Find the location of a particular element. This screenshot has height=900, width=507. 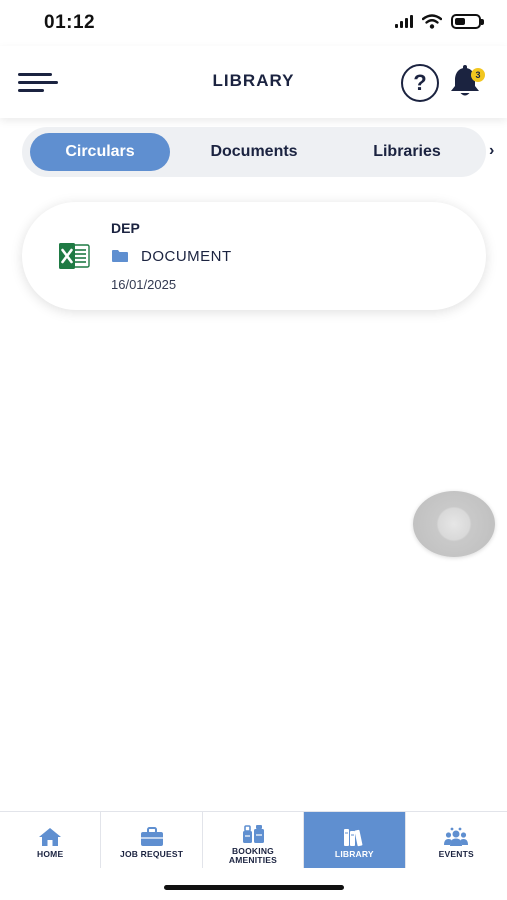

notification-badge: 3 is located at coordinates (478, 75).